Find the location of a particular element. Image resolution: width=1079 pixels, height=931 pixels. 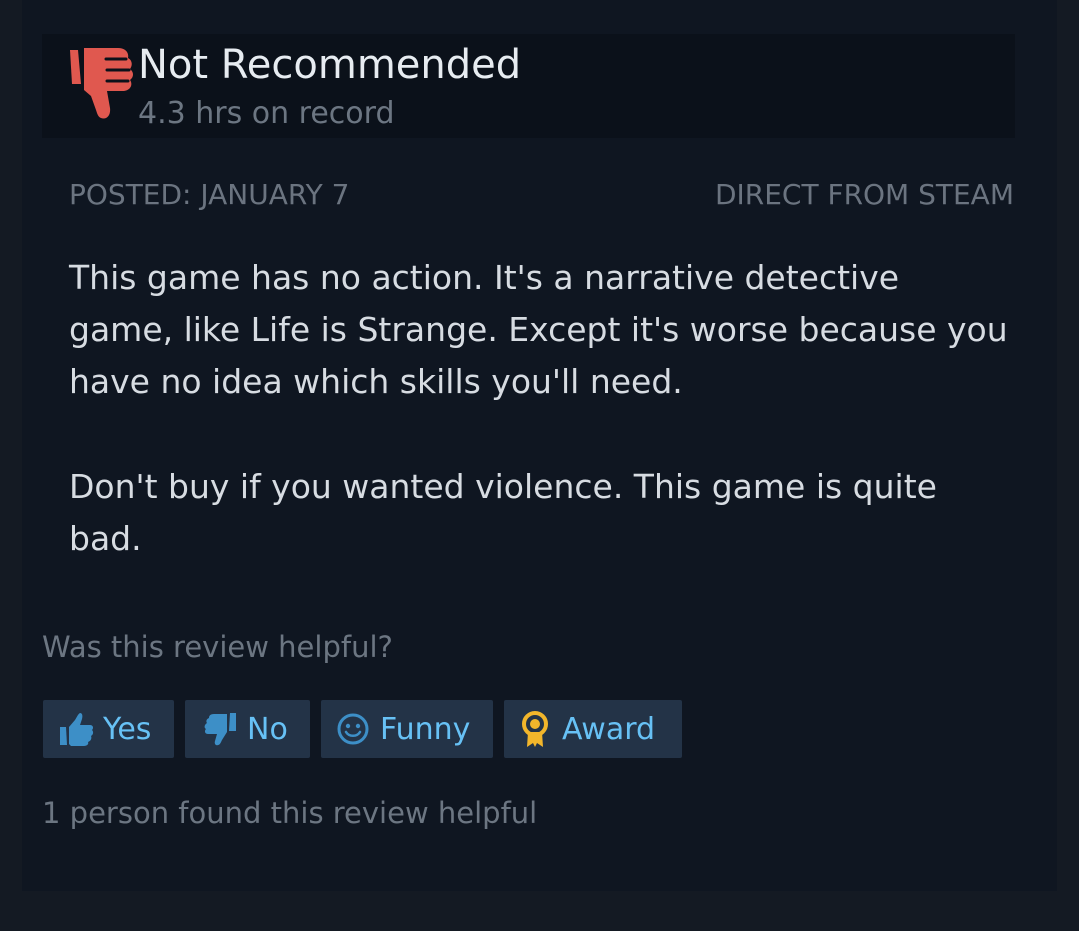

yes-button: Yes is located at coordinates (108, 729).